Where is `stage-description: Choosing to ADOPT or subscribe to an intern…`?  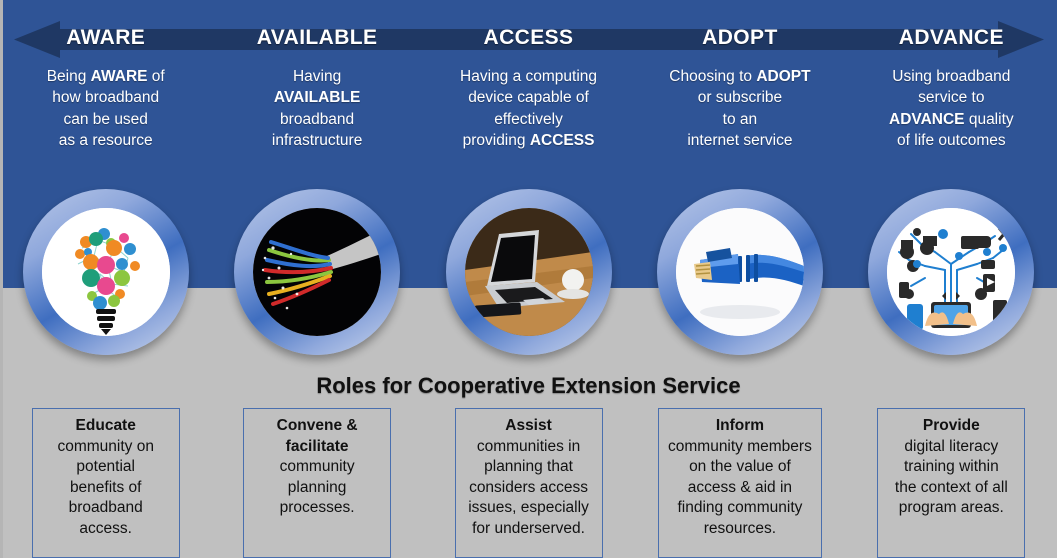 stage-description: Choosing to ADOPT or subscribe to an intern… is located at coordinates (740, 109).